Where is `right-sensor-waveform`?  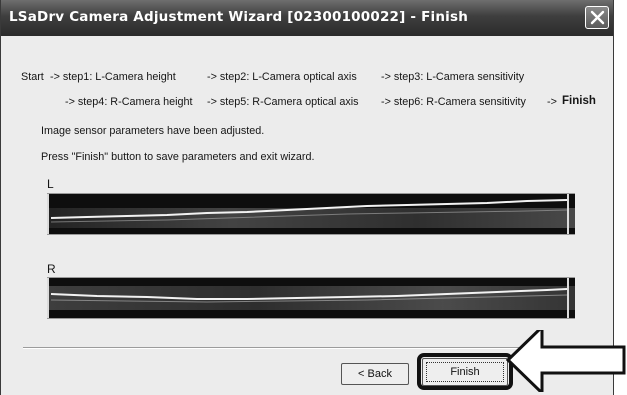
right-sensor-waveform is located at coordinates (311, 298).